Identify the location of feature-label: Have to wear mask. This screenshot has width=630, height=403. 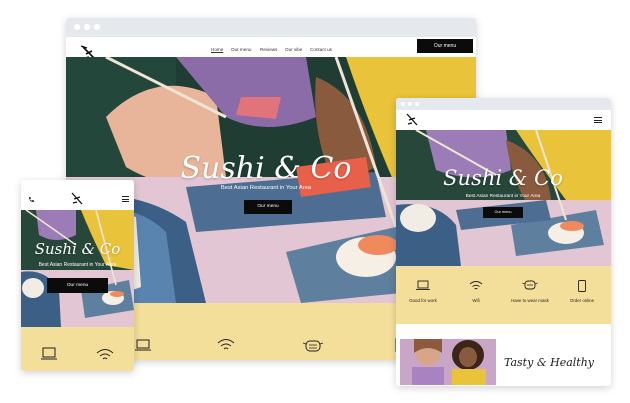
(530, 300).